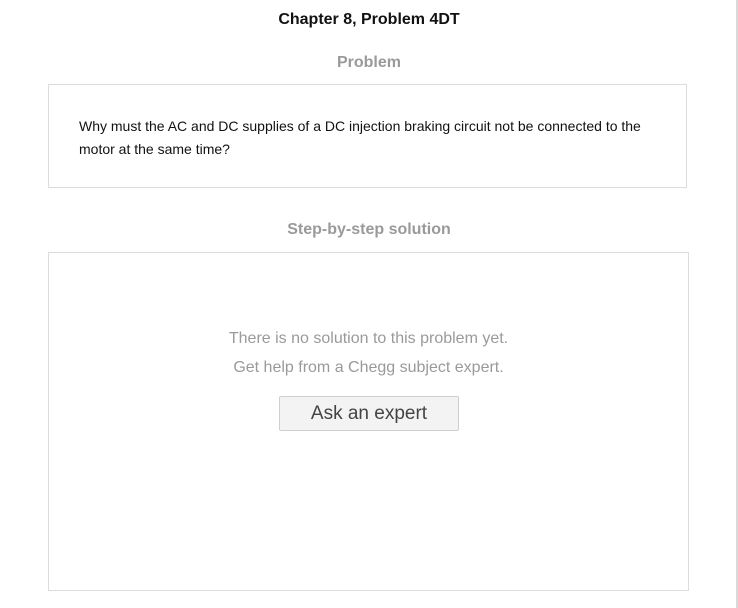 This screenshot has width=738, height=608. Describe the element at coordinates (368, 62) in the screenshot. I see `problem-heading: Problem` at that location.